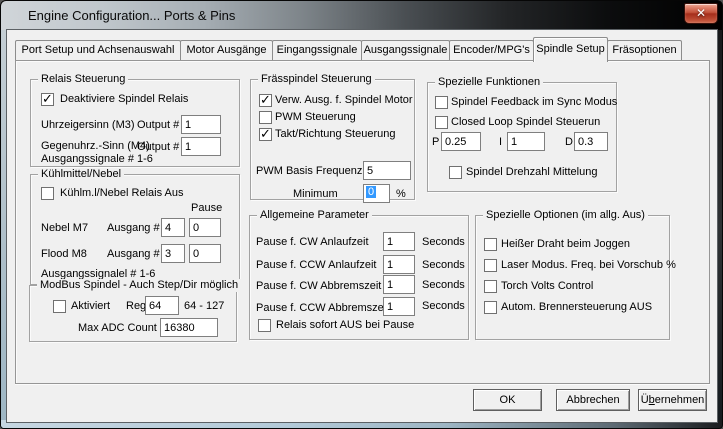 The width and height of the screenshot is (723, 429). What do you see at coordinates (526, 122) in the screenshot?
I see `closed-loop-label: Closed Loop Spindel Steuerun` at bounding box center [526, 122].